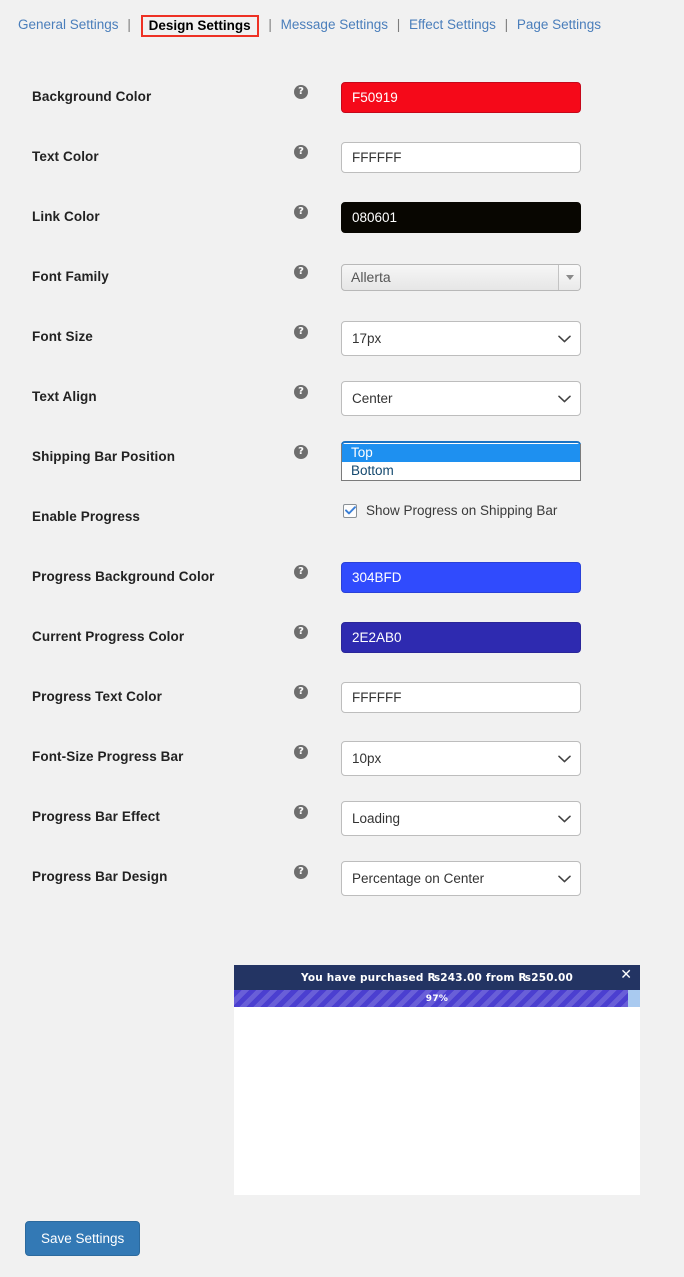 The height and width of the screenshot is (1277, 684). Describe the element at coordinates (452, 24) in the screenshot. I see `tab-effect-settings: Effect Settings` at that location.